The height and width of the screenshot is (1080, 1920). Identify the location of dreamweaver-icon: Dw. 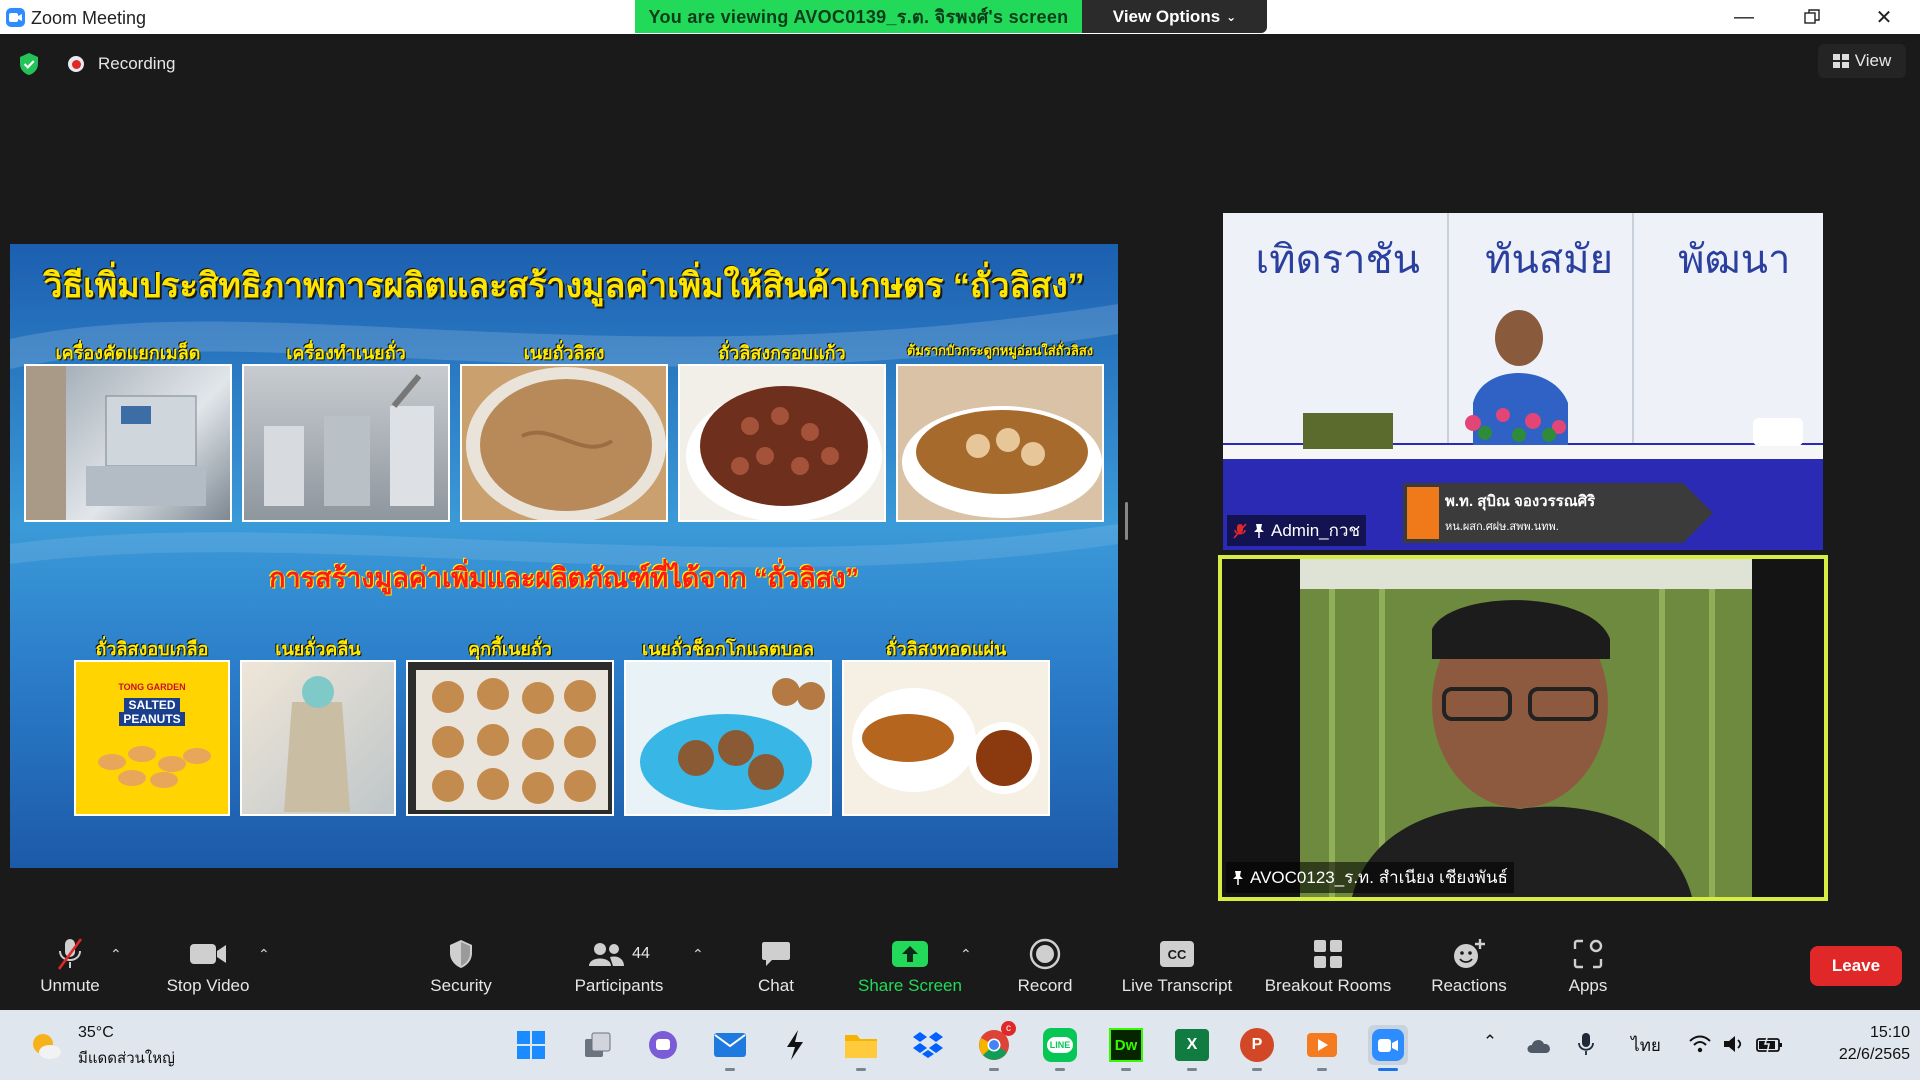
(1126, 1048).